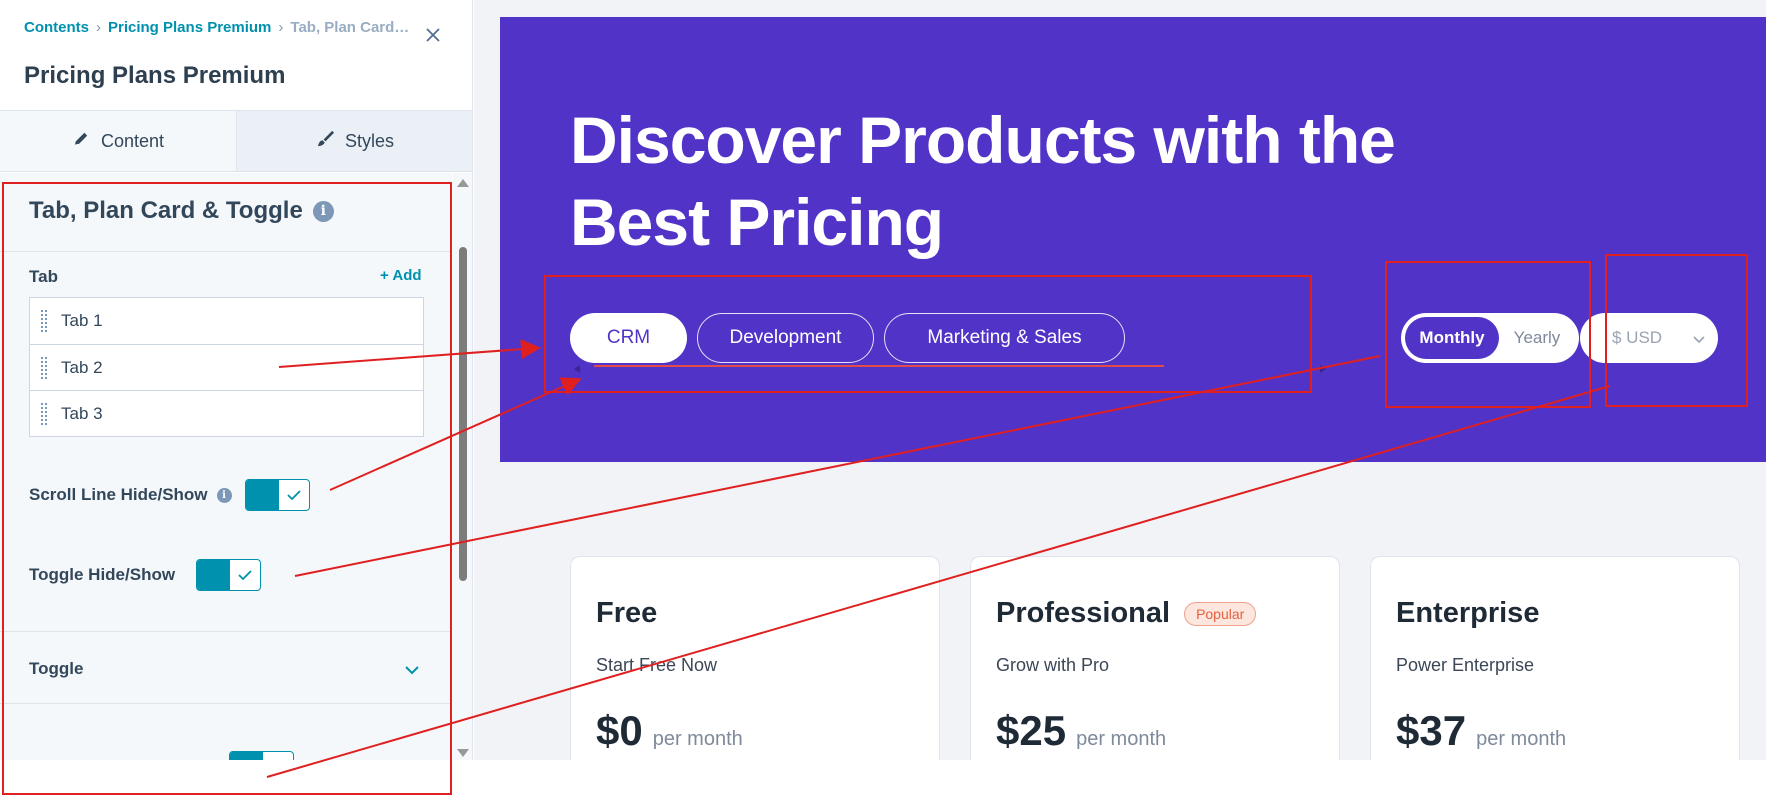  What do you see at coordinates (1637, 337) in the screenshot?
I see `currency-value: $ USD` at bounding box center [1637, 337].